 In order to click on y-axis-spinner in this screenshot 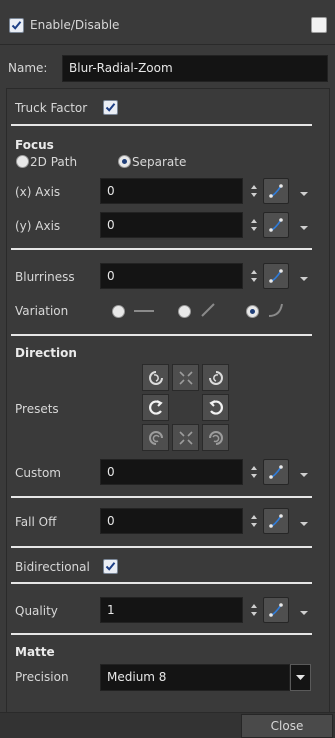, I will do `click(254, 225)`.